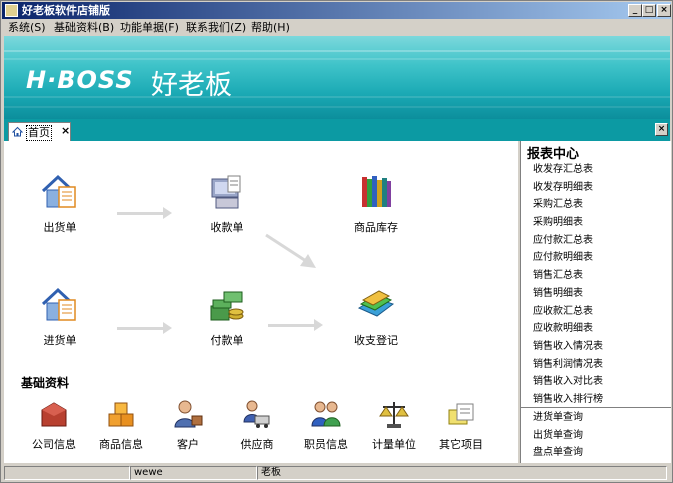  I want to click on basic-item-units: 计量单位, so click(394, 425).